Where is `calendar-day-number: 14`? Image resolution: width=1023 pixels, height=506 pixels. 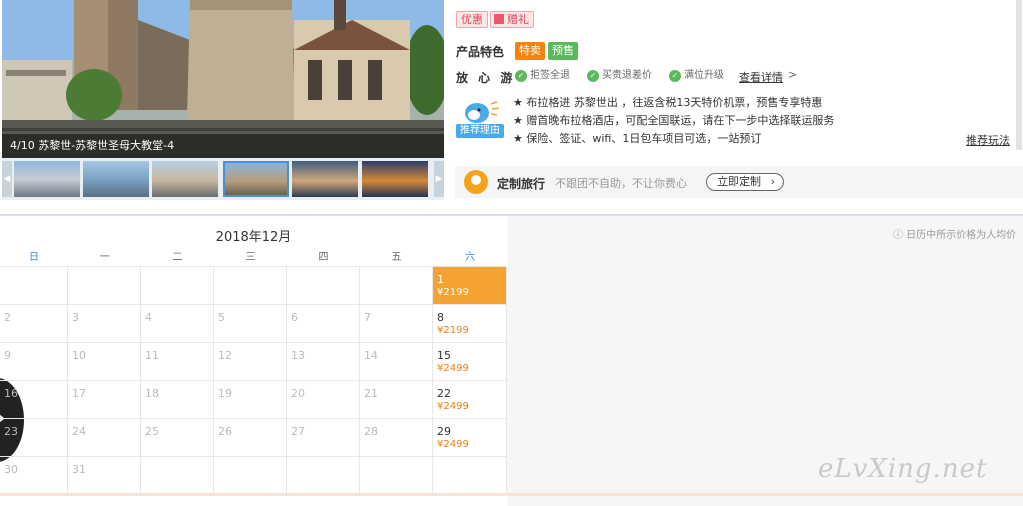
calendar-day-number: 14 is located at coordinates (371, 355).